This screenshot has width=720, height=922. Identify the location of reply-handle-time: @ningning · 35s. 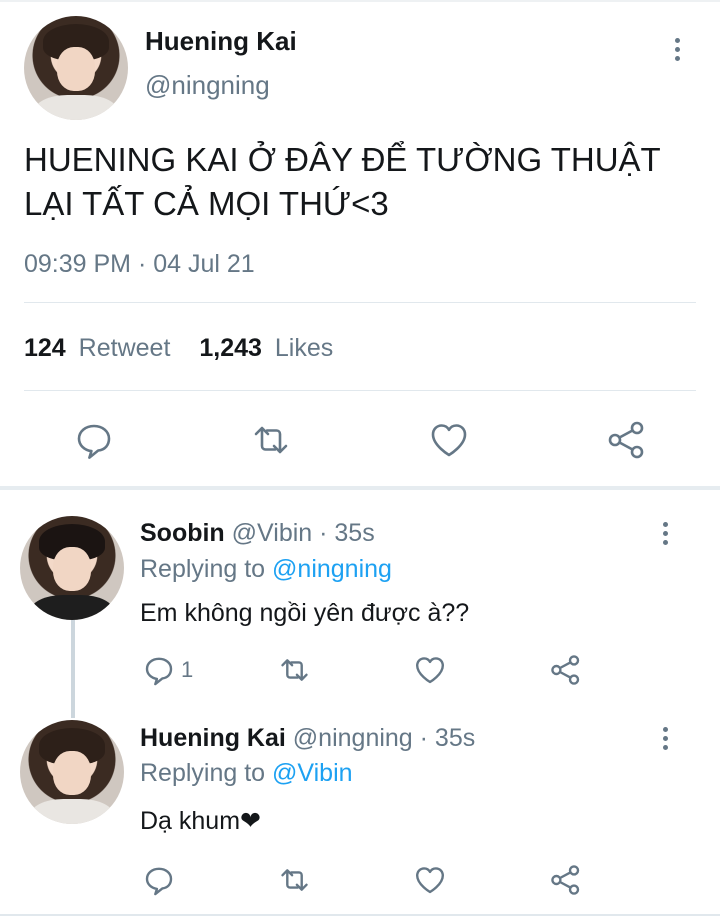
(384, 738).